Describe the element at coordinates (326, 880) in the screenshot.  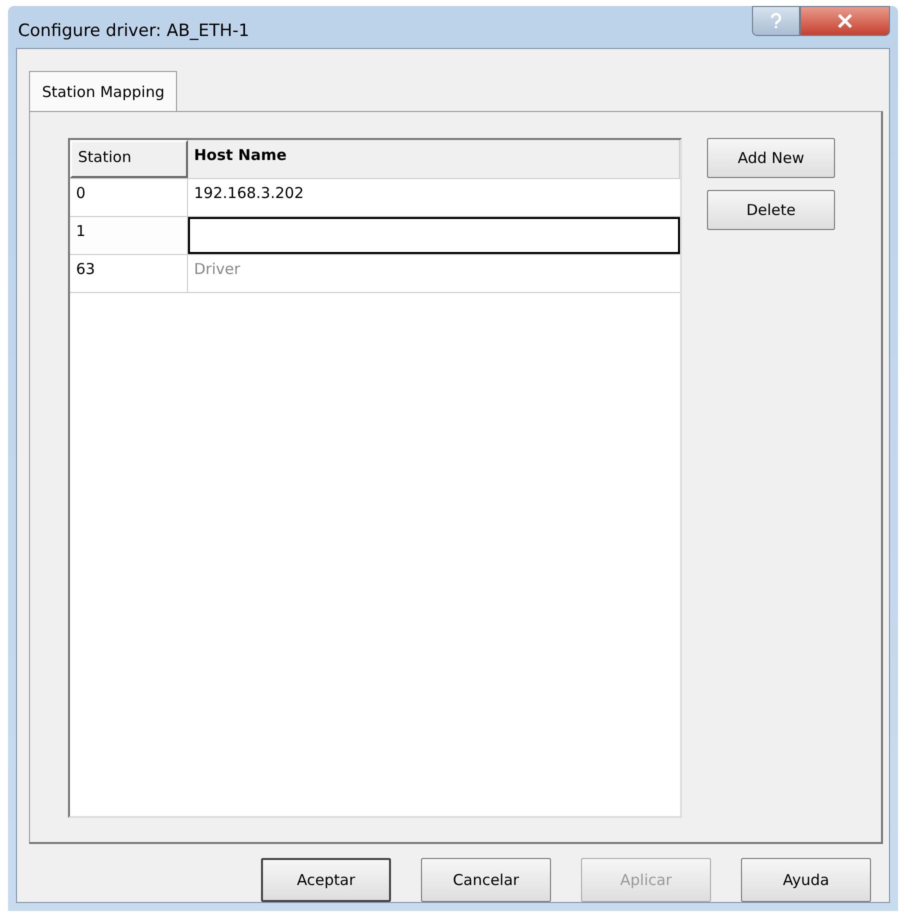
I see `dialog-button: Aceptar` at that location.